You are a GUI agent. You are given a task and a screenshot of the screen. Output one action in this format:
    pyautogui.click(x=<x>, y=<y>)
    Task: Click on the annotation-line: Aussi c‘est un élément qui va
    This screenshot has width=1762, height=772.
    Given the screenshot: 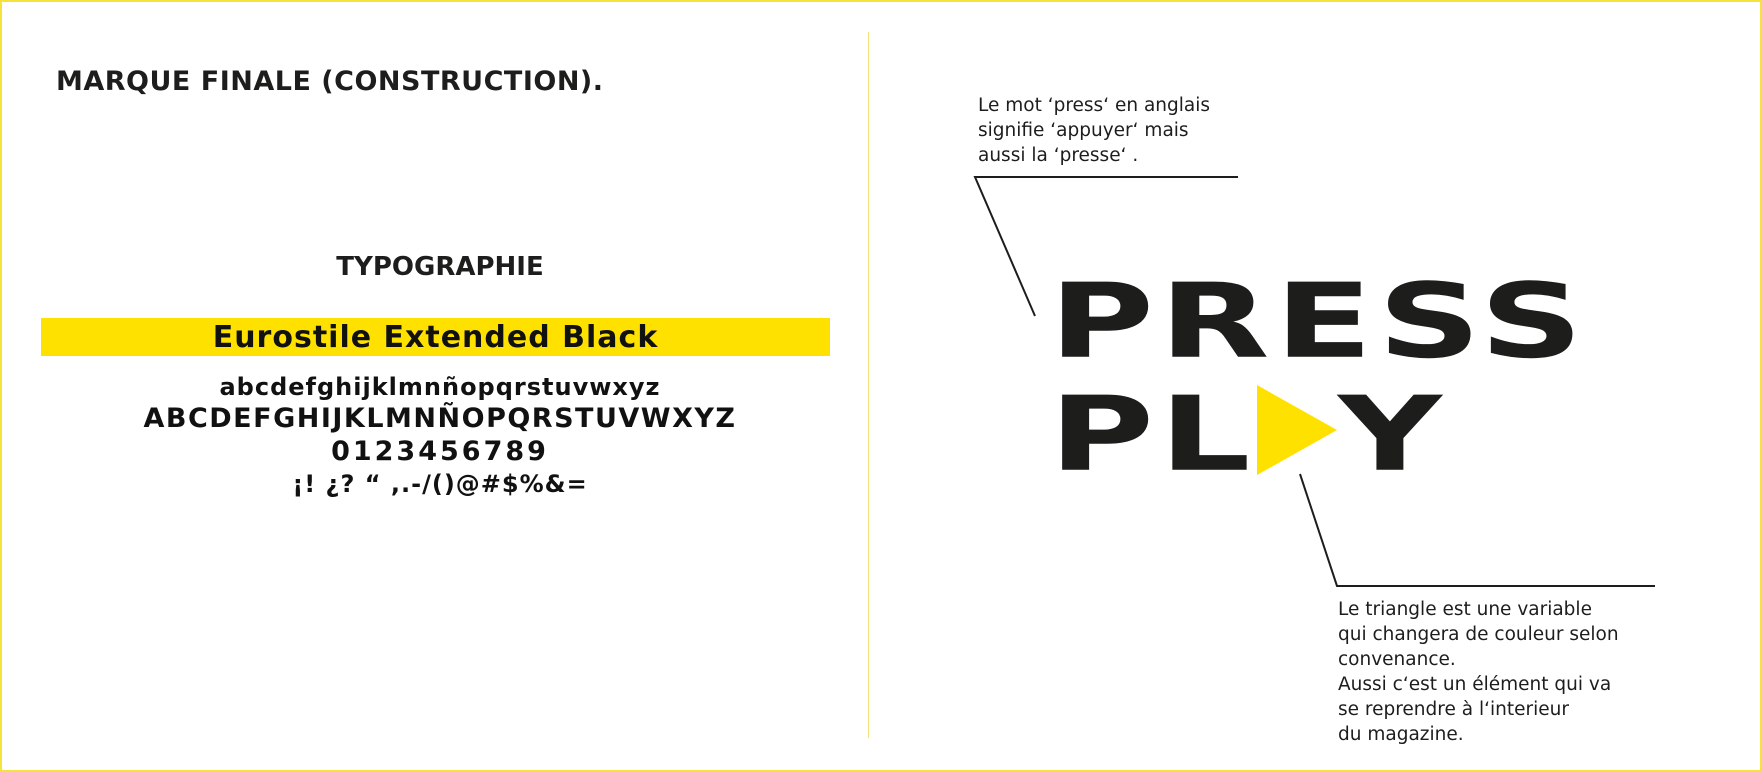 What is the action you would take?
    pyautogui.click(x=1475, y=684)
    